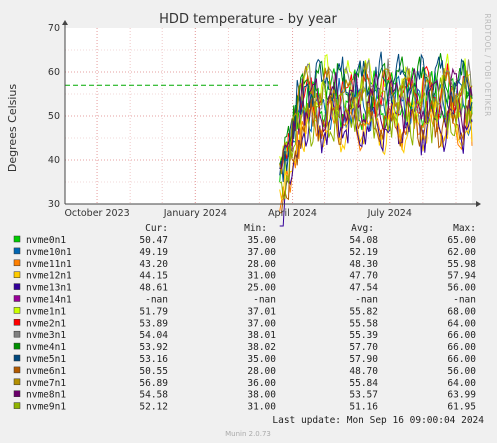 The width and height of the screenshot is (497, 443). What do you see at coordinates (49, 252) in the screenshot?
I see `legend-series-name: nvme10n1` at bounding box center [49, 252].